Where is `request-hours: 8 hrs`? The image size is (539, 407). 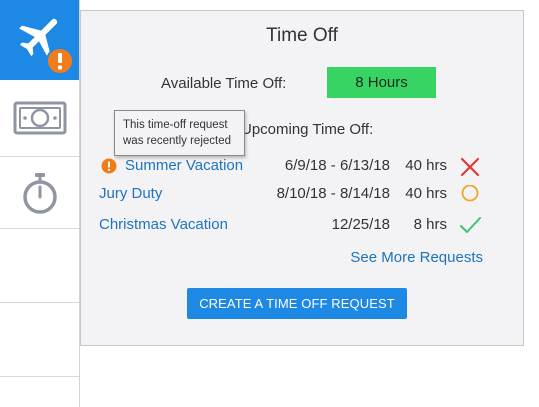
request-hours: 8 hrs is located at coordinates (430, 224).